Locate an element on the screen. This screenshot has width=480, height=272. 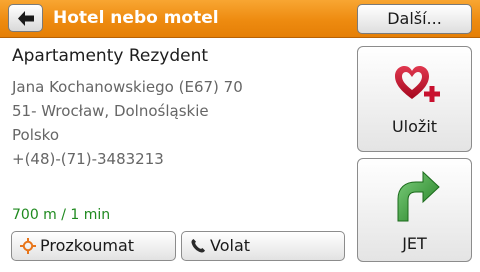
call-button: Volat is located at coordinates (263, 246).